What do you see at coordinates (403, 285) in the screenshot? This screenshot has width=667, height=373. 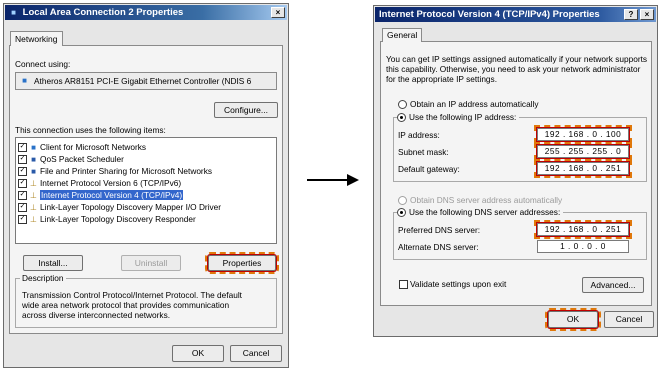 I see `checkbox-unchecked-icon` at bounding box center [403, 285].